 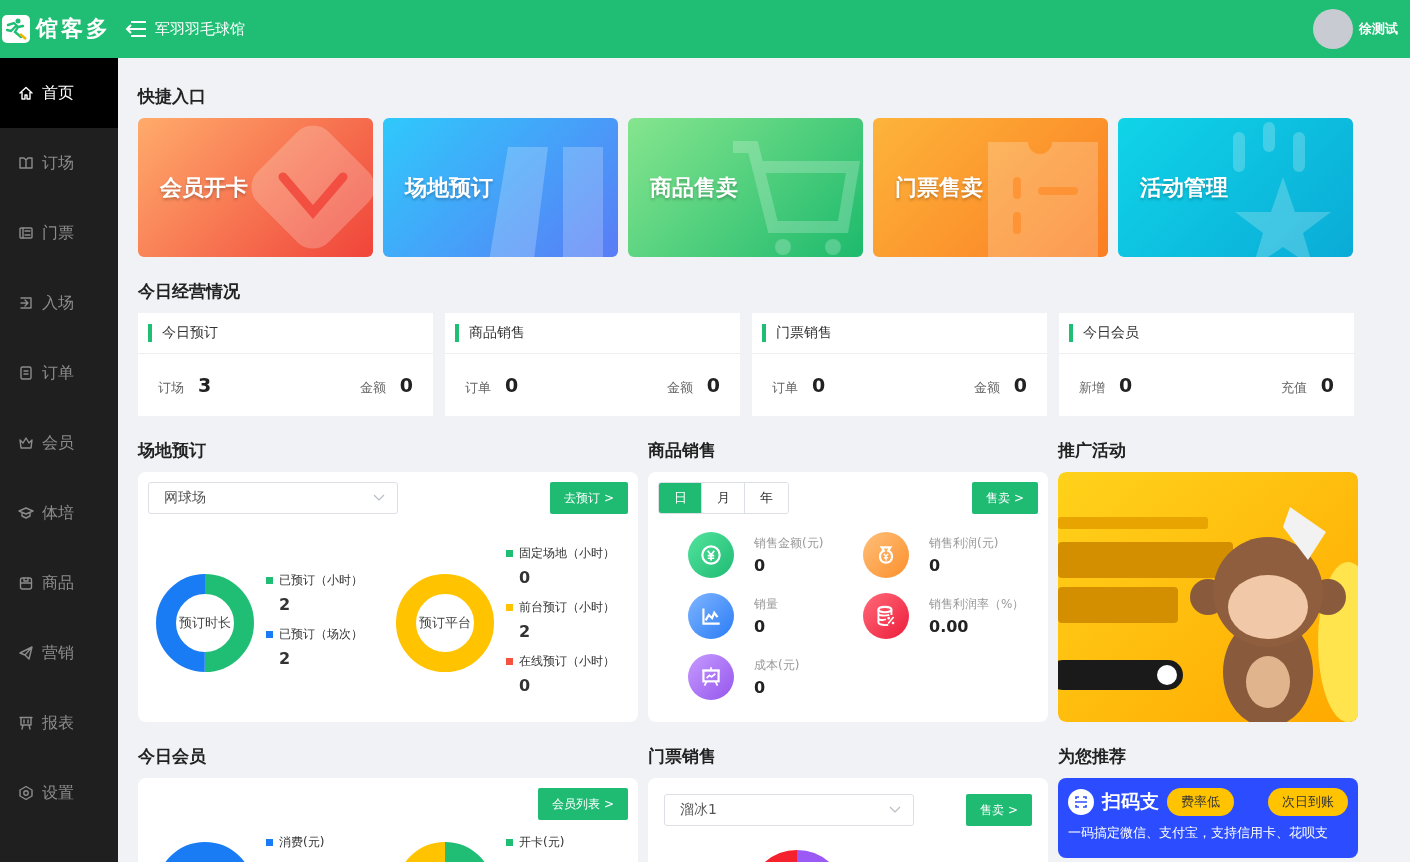 I want to click on section-title: 为您推荐, so click(x=1092, y=756).